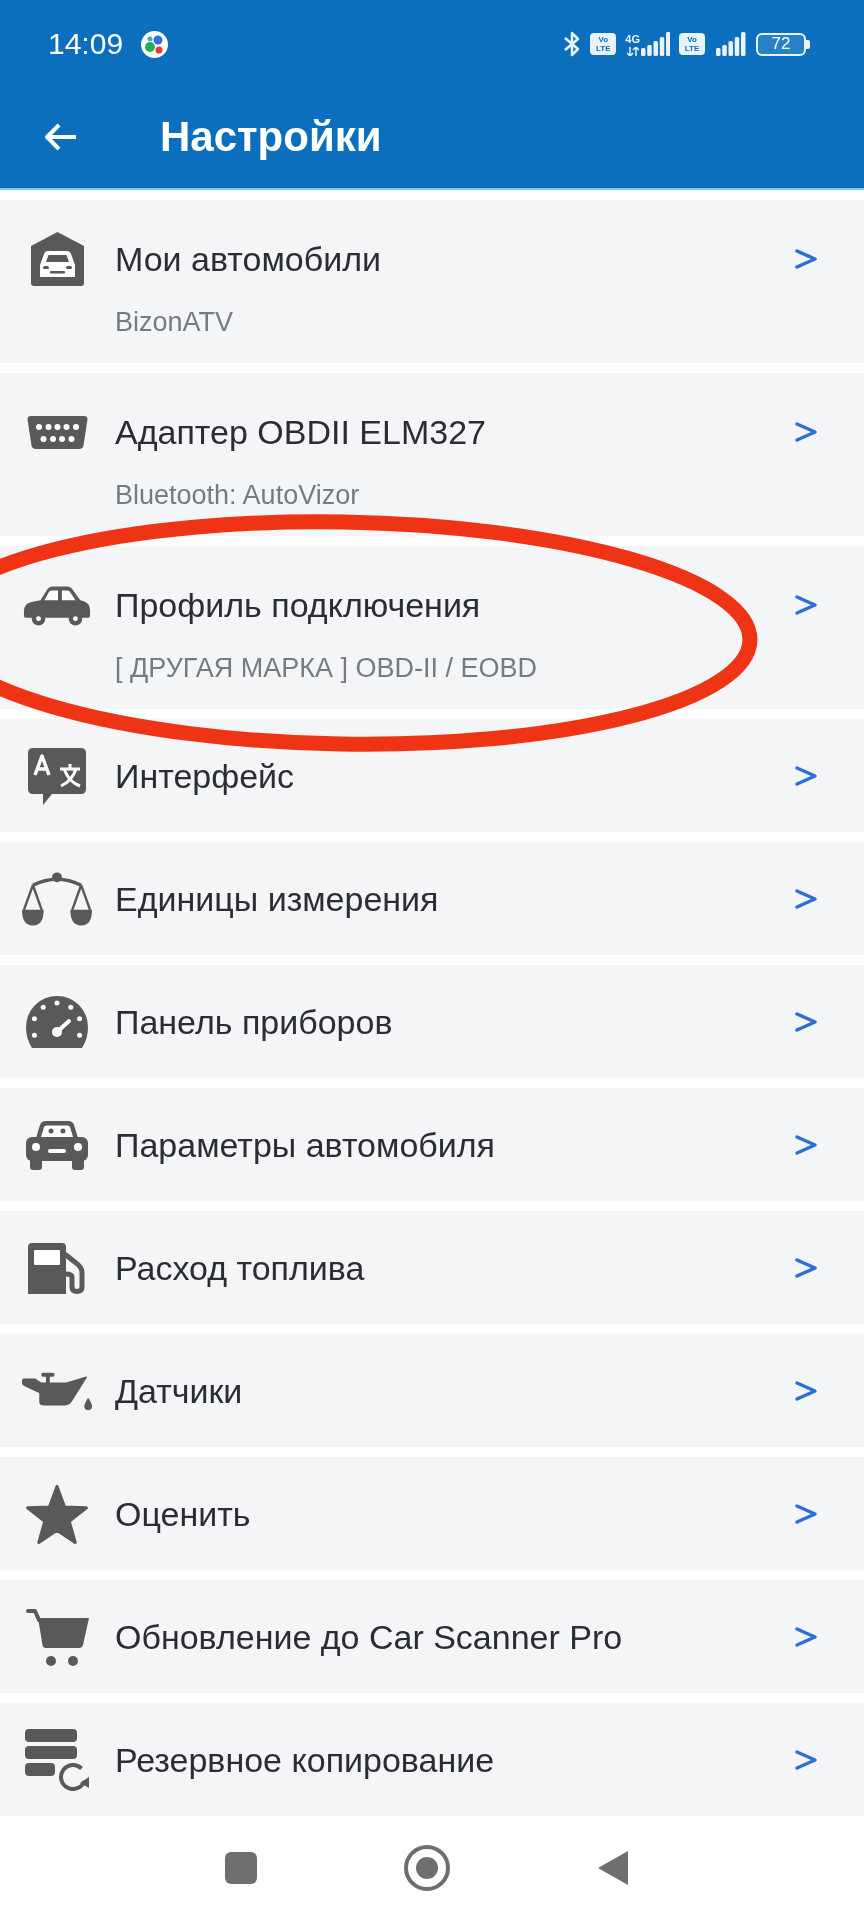  I want to click on scale-icon, so click(57, 899).